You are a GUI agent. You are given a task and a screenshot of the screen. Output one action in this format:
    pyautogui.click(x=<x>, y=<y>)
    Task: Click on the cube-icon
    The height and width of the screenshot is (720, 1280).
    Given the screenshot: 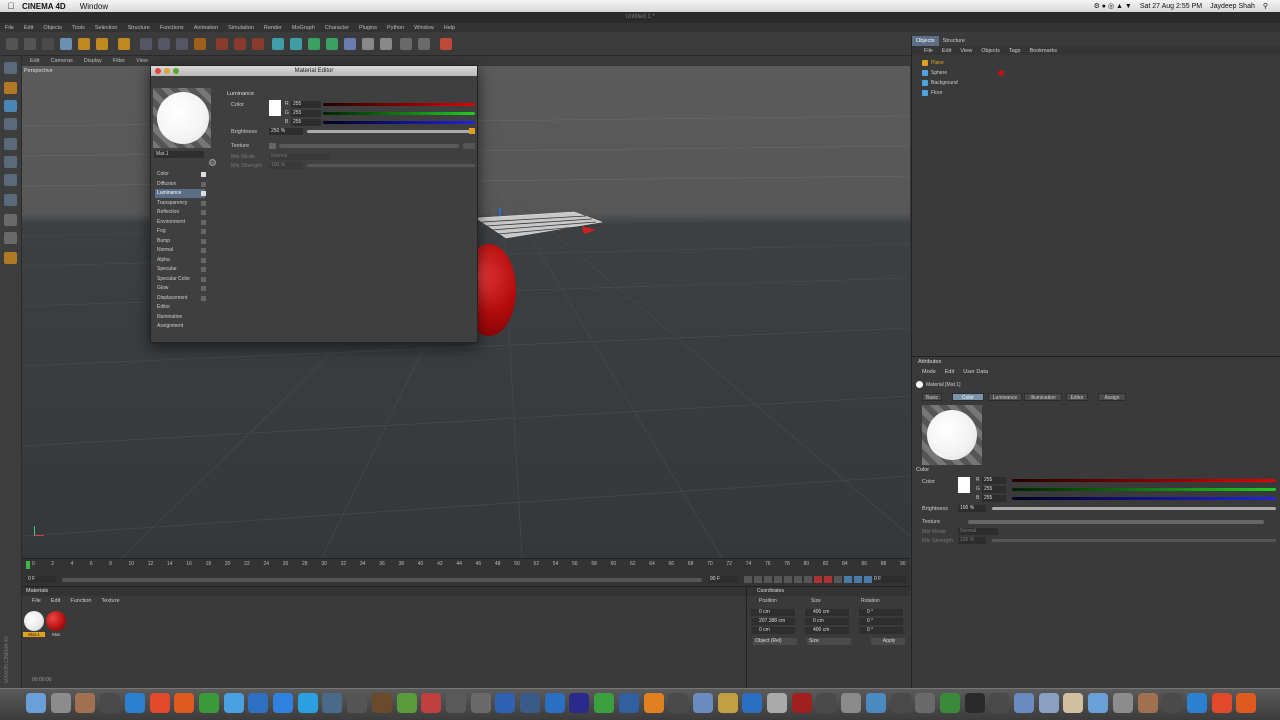 What is the action you would take?
    pyautogui.click(x=278, y=44)
    